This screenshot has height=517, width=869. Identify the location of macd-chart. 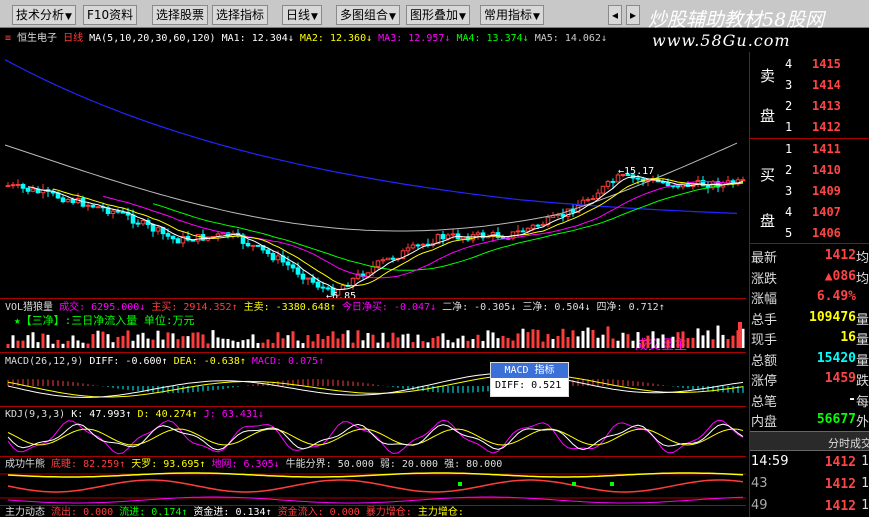
(375, 385).